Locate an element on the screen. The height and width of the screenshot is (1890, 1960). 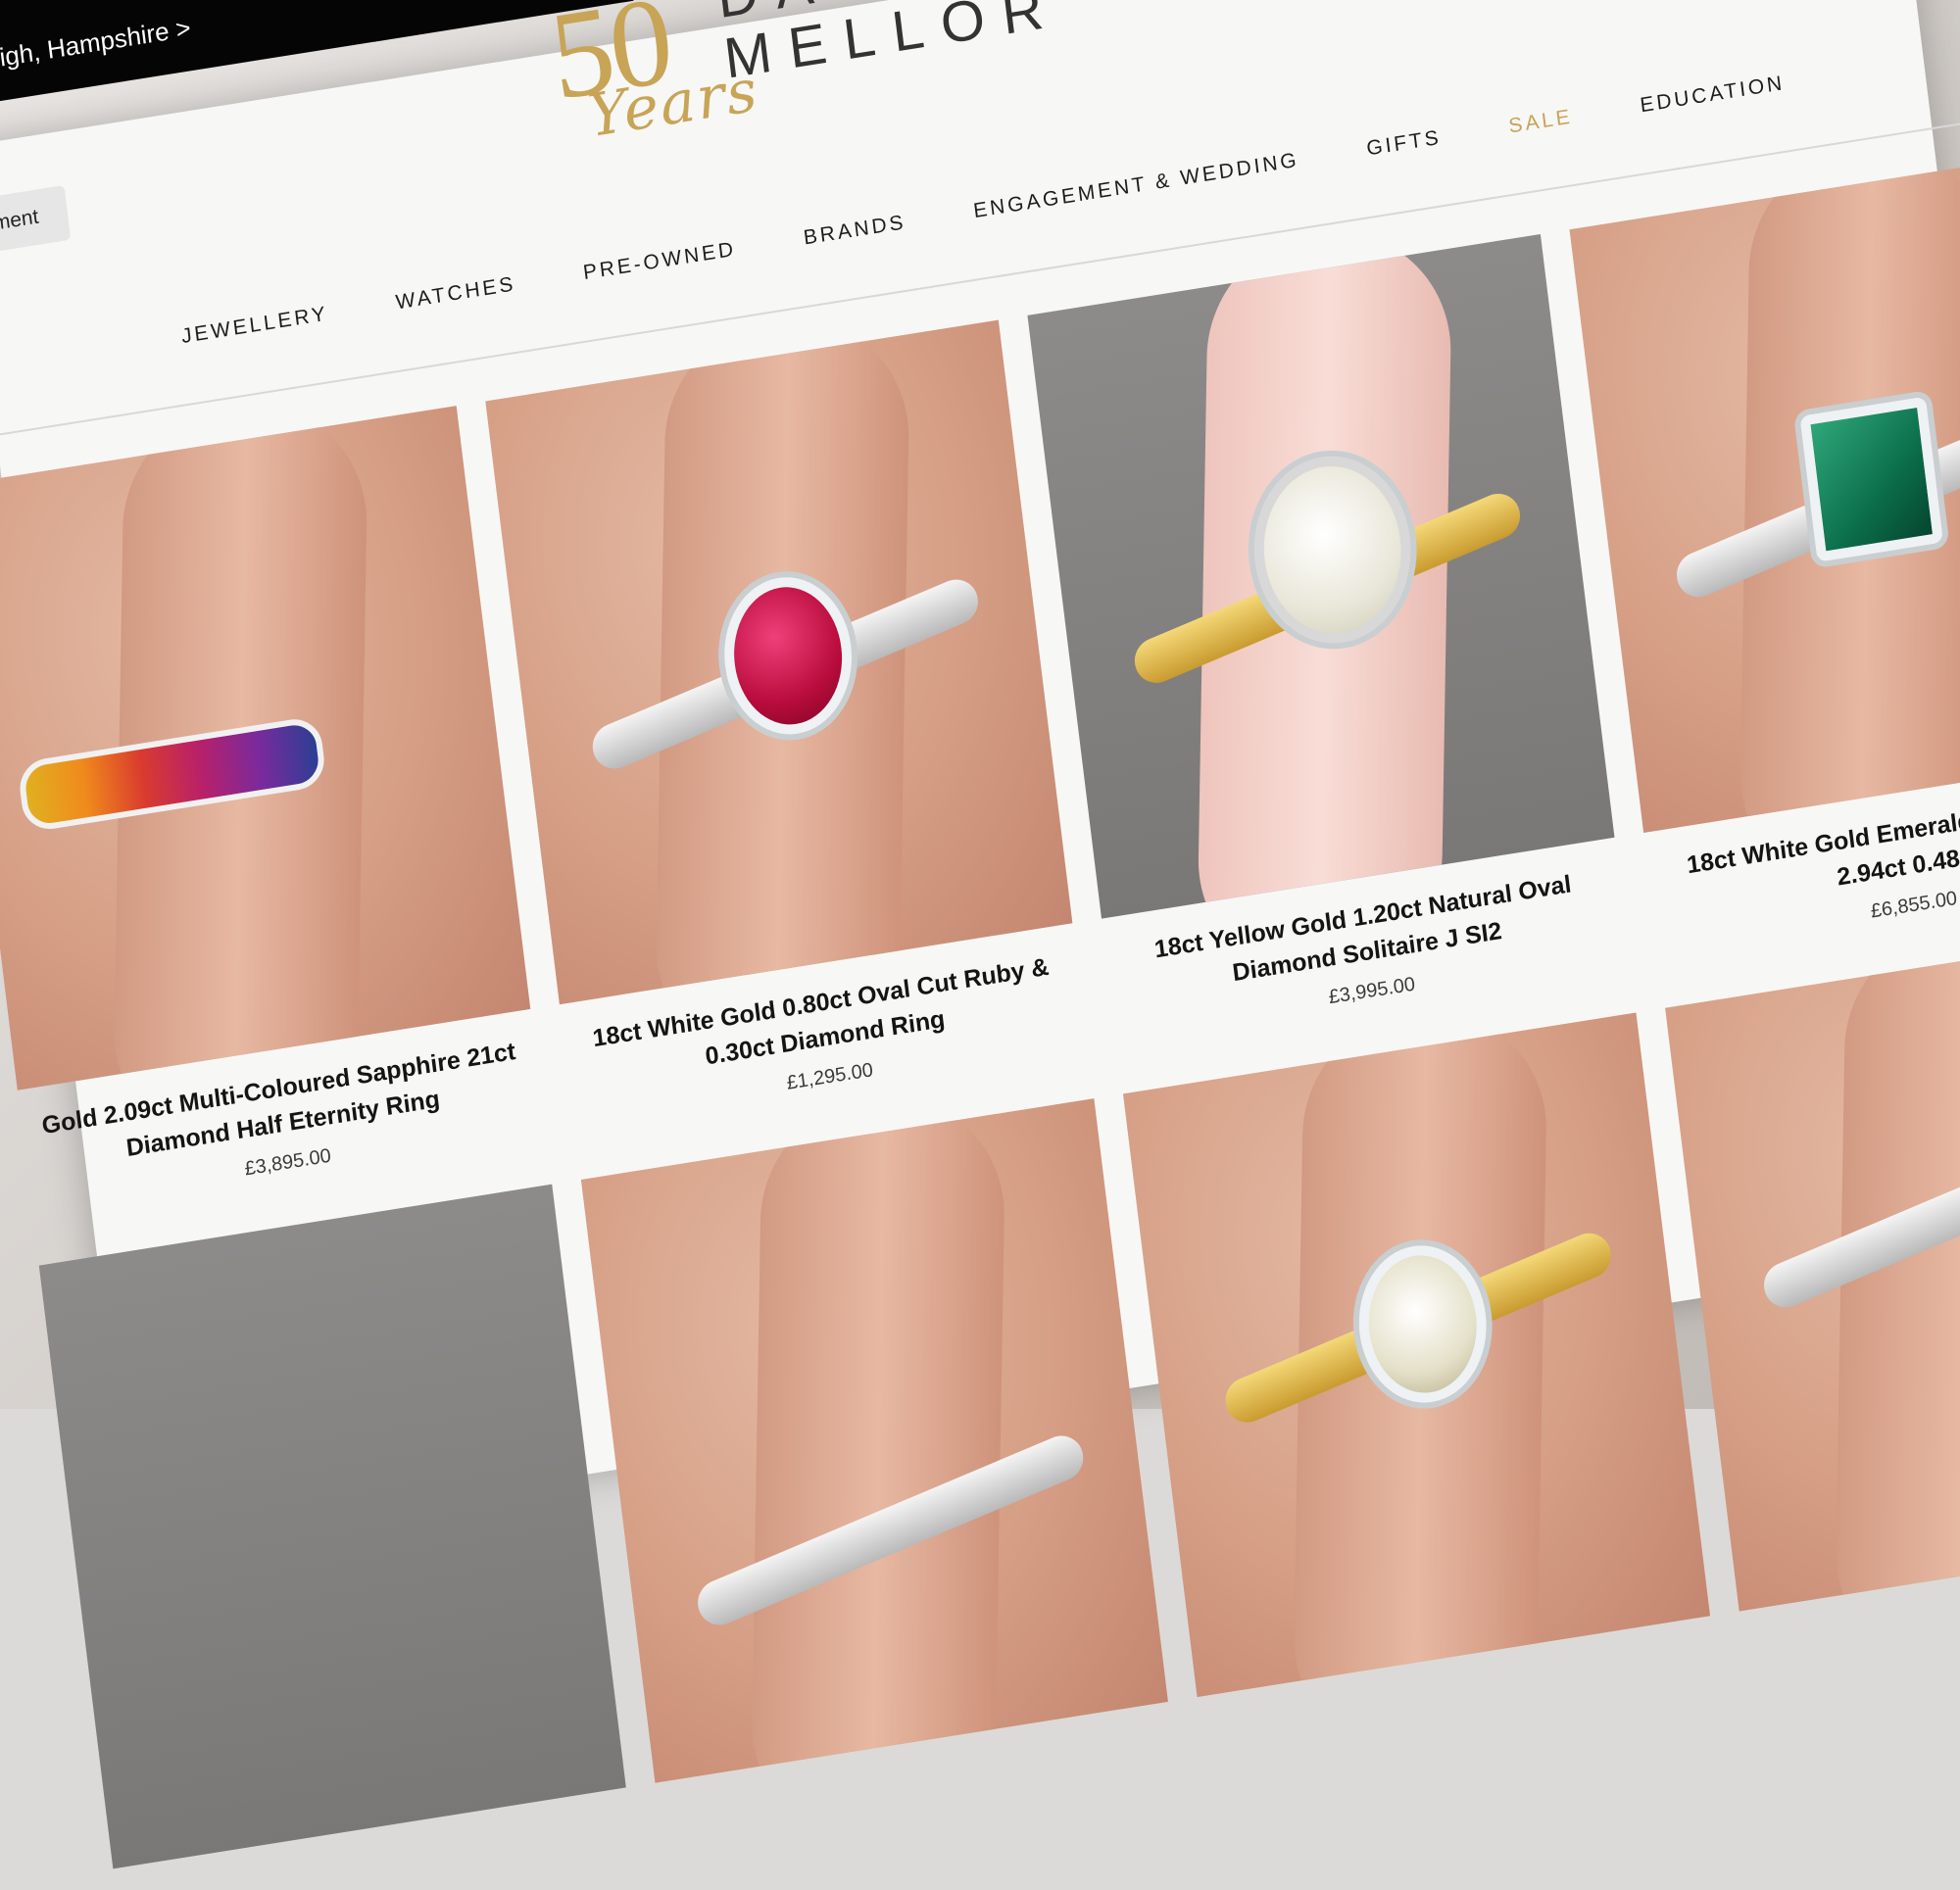
nav-education: EDUCATION is located at coordinates (1712, 95).